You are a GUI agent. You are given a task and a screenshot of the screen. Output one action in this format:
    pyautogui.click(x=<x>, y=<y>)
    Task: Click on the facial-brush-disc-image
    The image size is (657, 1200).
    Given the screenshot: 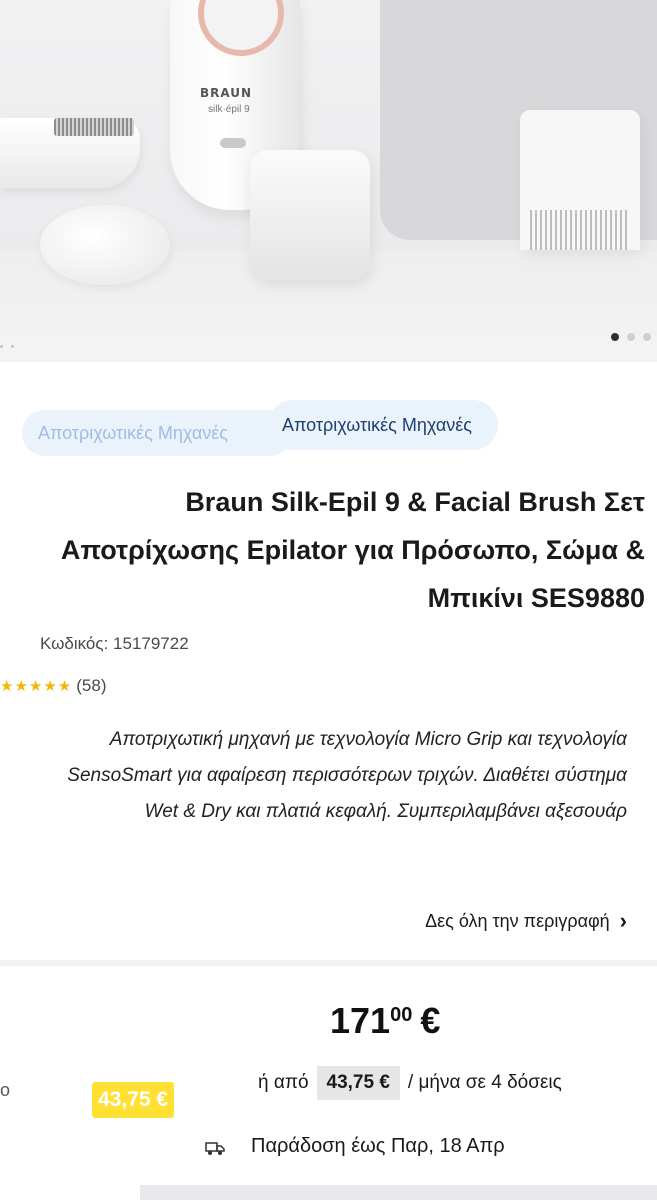 What is the action you would take?
    pyautogui.click(x=105, y=245)
    